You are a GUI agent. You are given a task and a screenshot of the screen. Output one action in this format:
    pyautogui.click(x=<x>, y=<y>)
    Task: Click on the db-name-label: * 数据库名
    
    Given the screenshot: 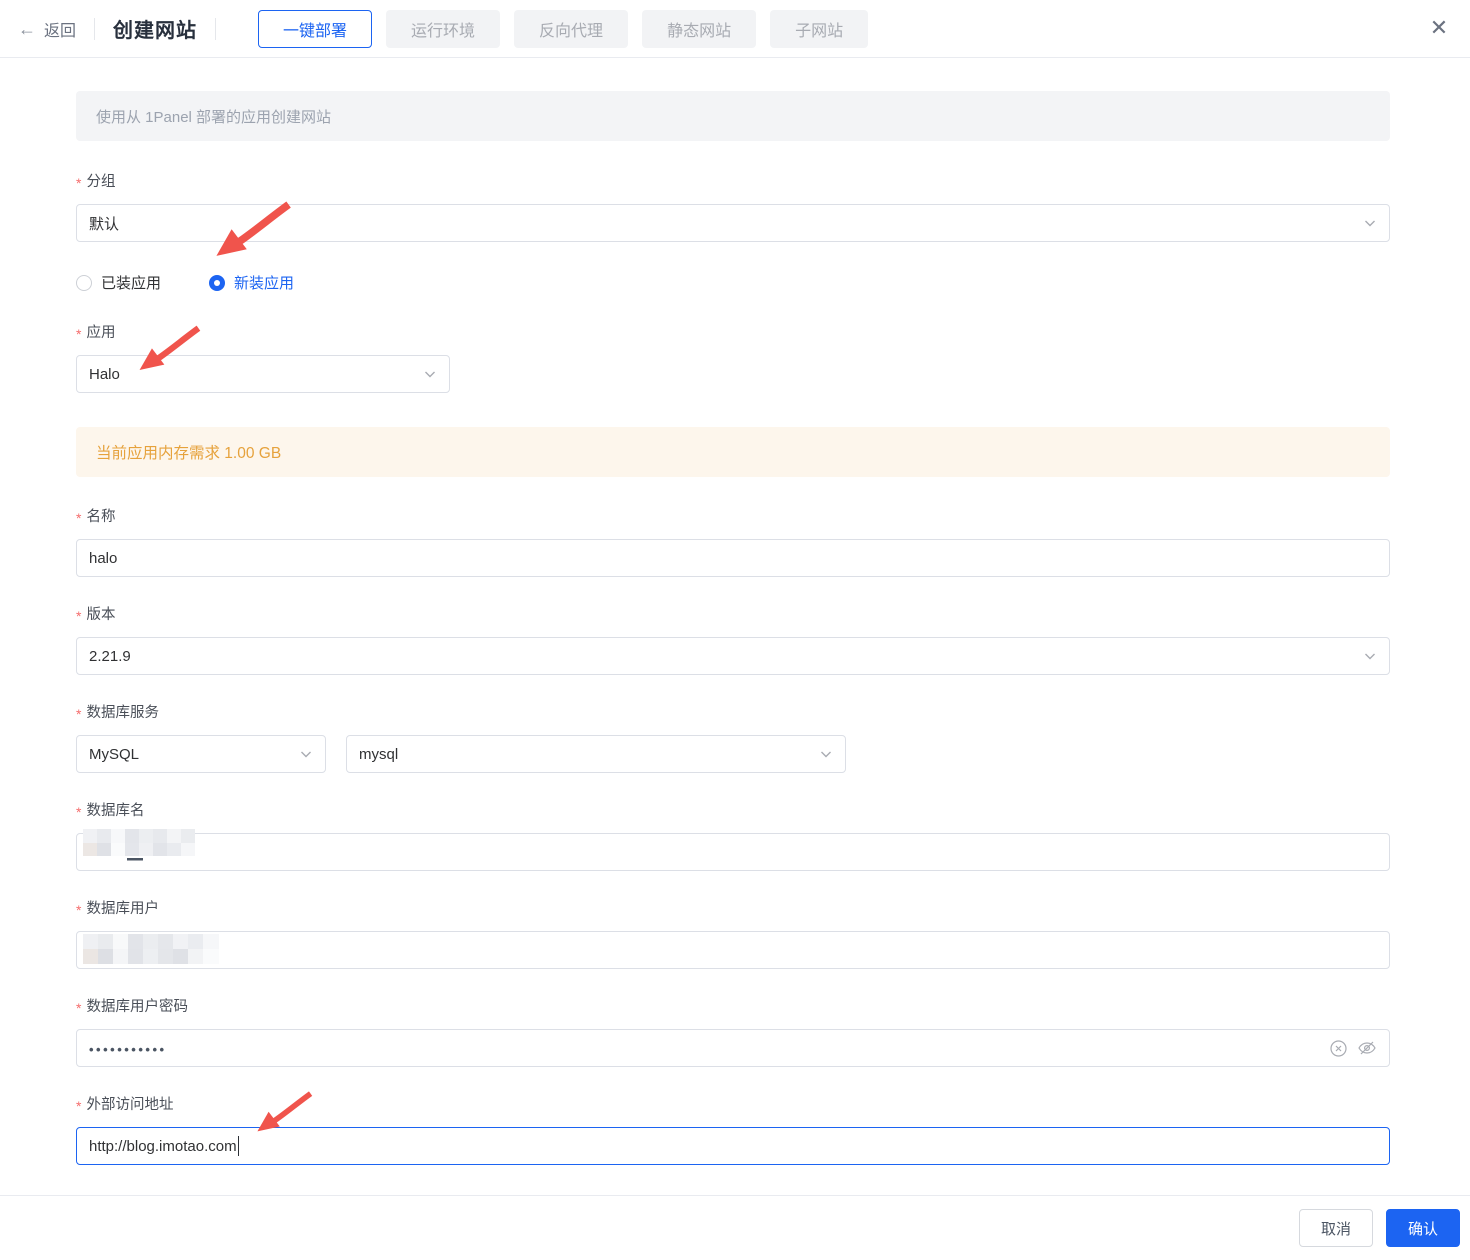 What is the action you would take?
    pyautogui.click(x=110, y=811)
    